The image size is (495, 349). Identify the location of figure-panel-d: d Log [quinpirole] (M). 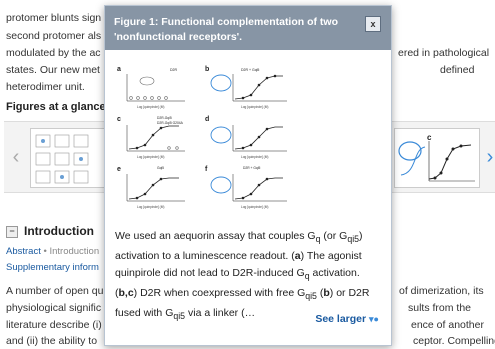
(246, 137).